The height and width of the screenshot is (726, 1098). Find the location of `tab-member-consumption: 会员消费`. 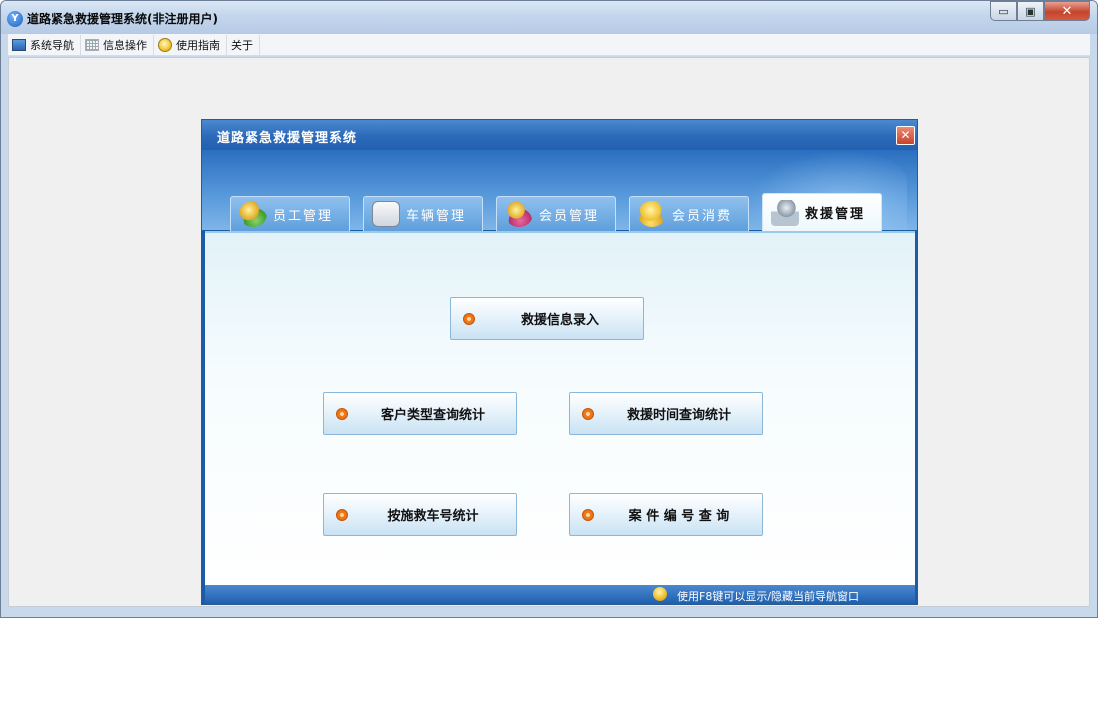

tab-member-consumption: 会员消费 is located at coordinates (689, 213).